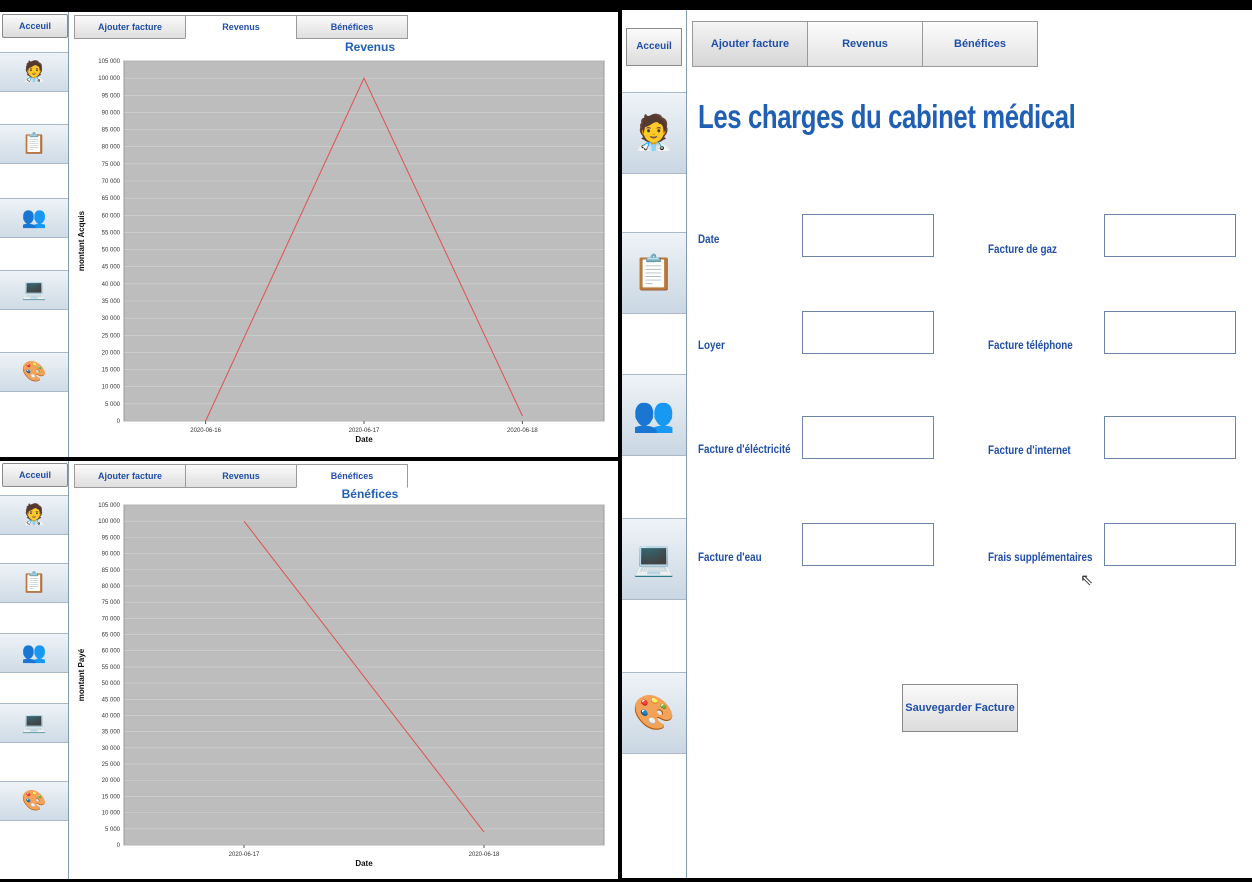 This screenshot has height=882, width=1252. What do you see at coordinates (1022, 249) in the screenshot?
I see `field-label-gaz: Facture de gaz` at bounding box center [1022, 249].